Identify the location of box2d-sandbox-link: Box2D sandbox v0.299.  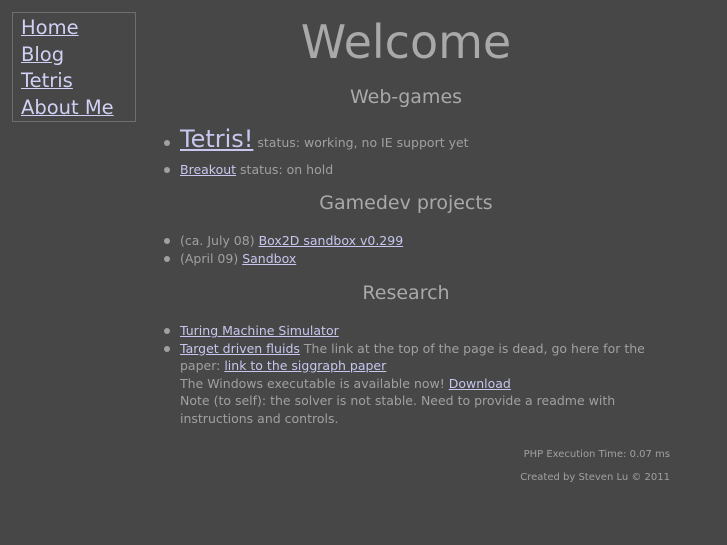
(331, 240).